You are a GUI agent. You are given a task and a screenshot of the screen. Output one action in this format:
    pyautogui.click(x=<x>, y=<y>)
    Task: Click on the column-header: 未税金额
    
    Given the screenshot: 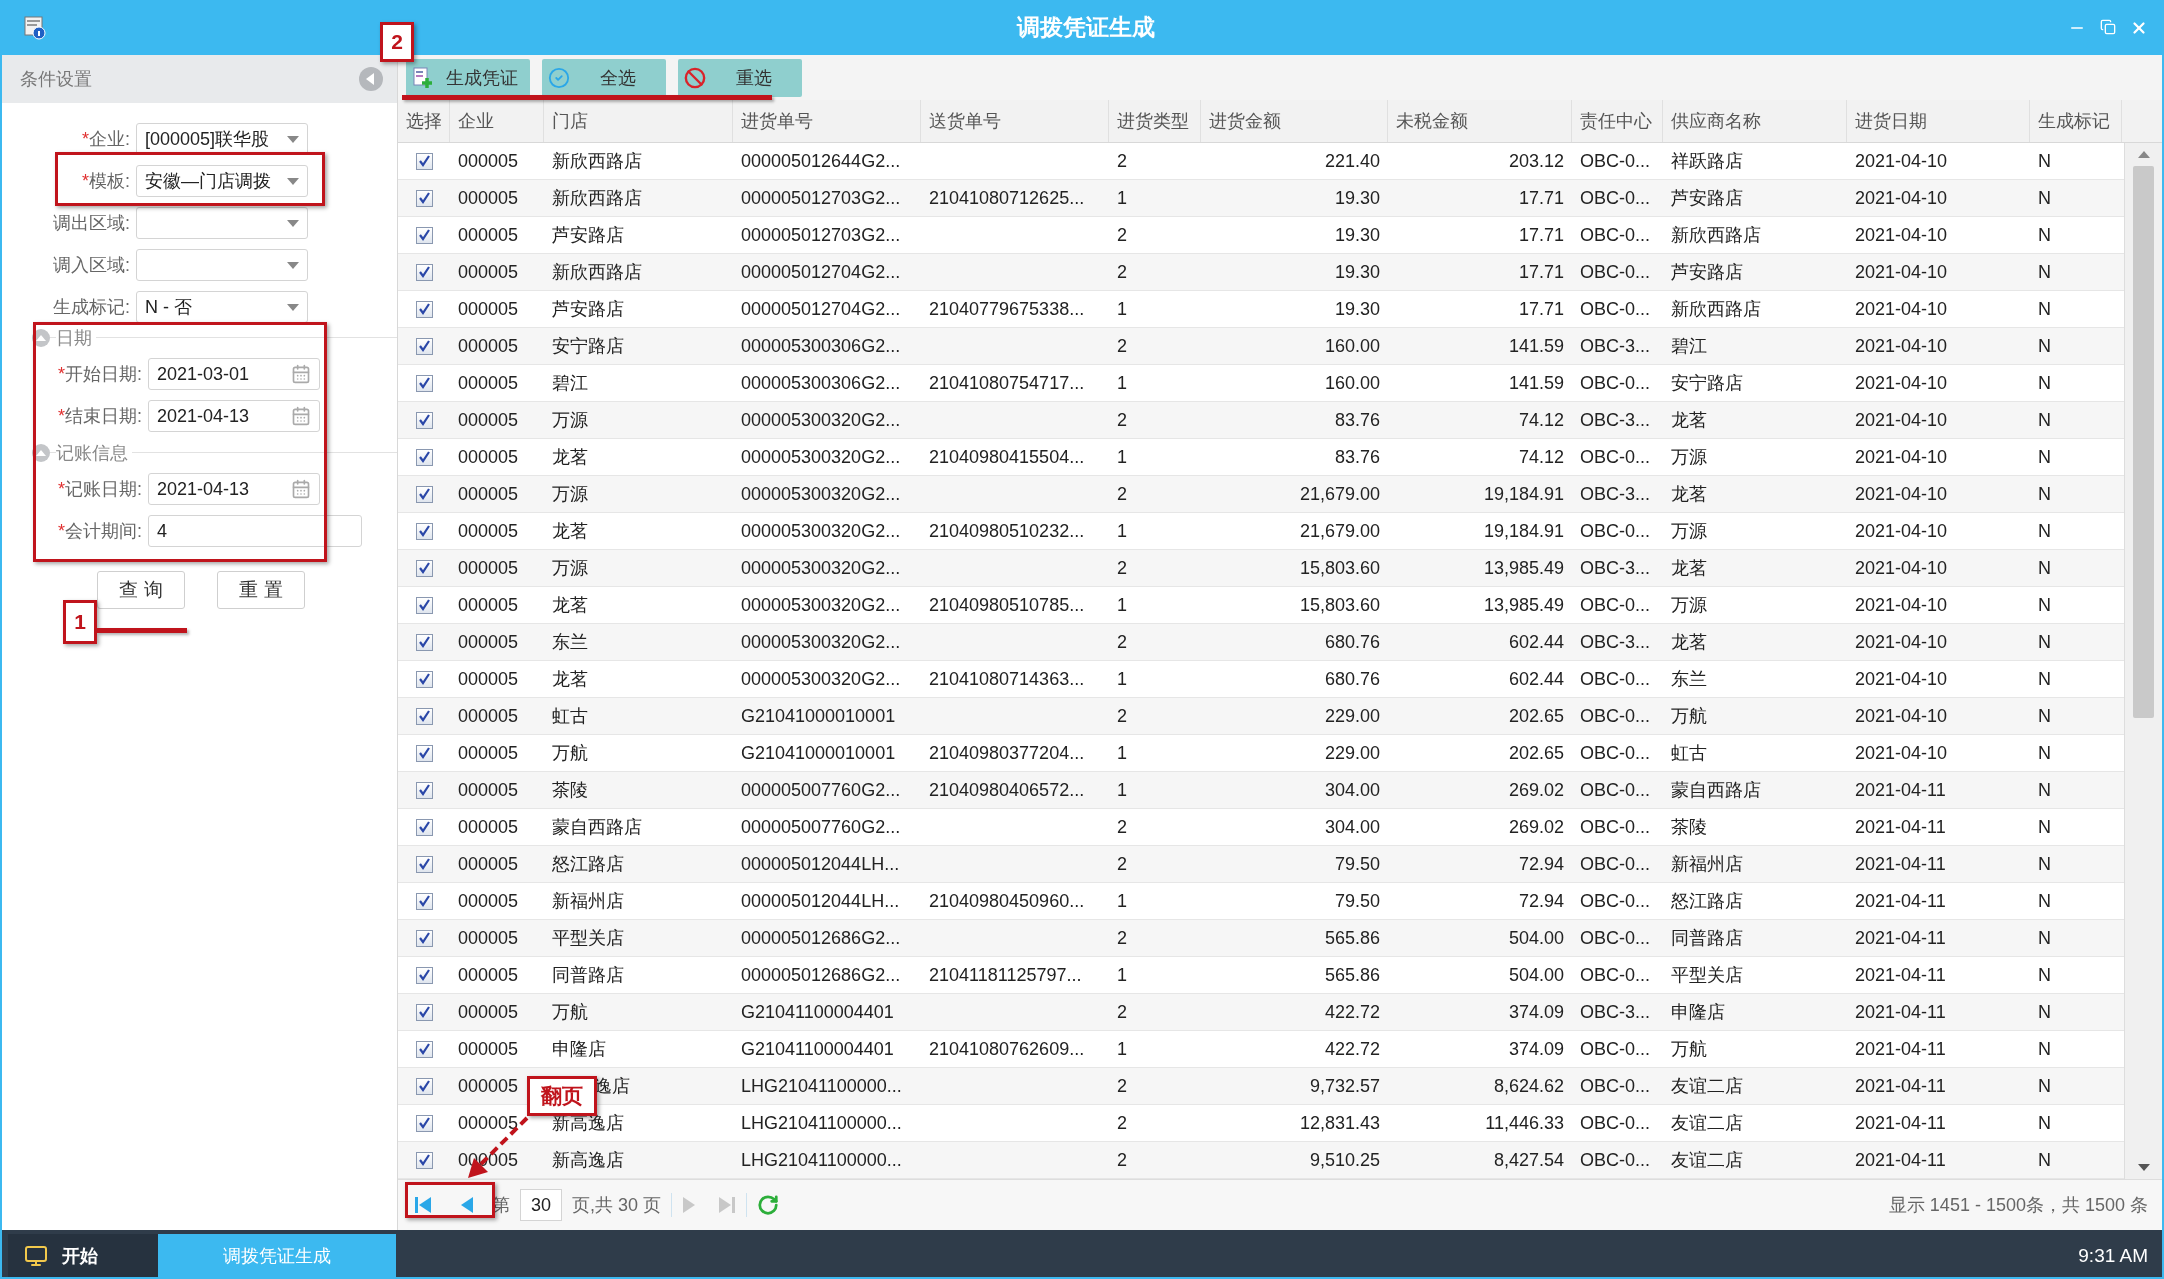 What is the action you would take?
    pyautogui.click(x=1480, y=121)
    